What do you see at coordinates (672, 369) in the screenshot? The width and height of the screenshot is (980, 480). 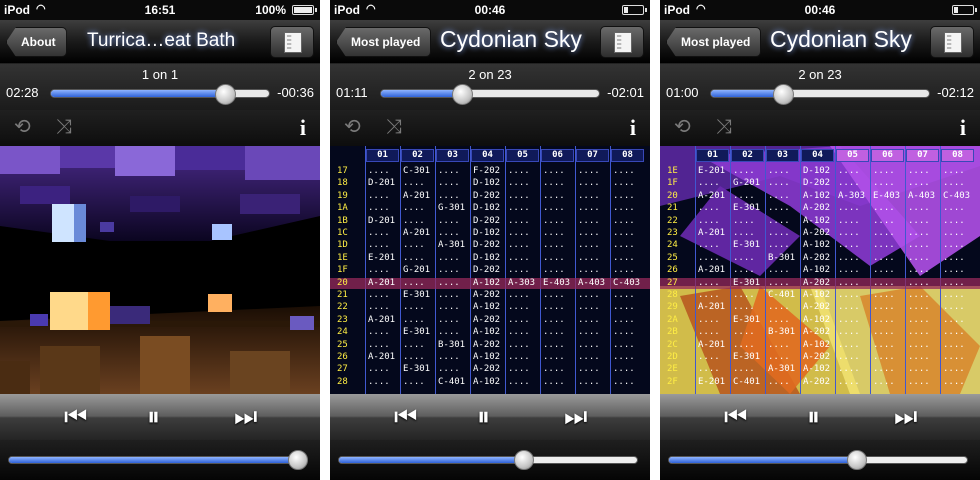 I see `row-number: 2E` at bounding box center [672, 369].